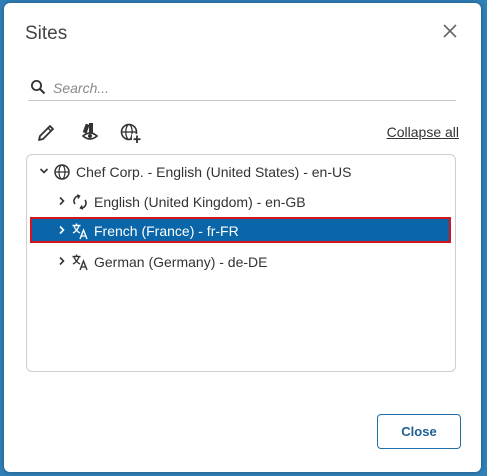 The height and width of the screenshot is (476, 487). What do you see at coordinates (419, 431) in the screenshot?
I see `close-button: Close` at bounding box center [419, 431].